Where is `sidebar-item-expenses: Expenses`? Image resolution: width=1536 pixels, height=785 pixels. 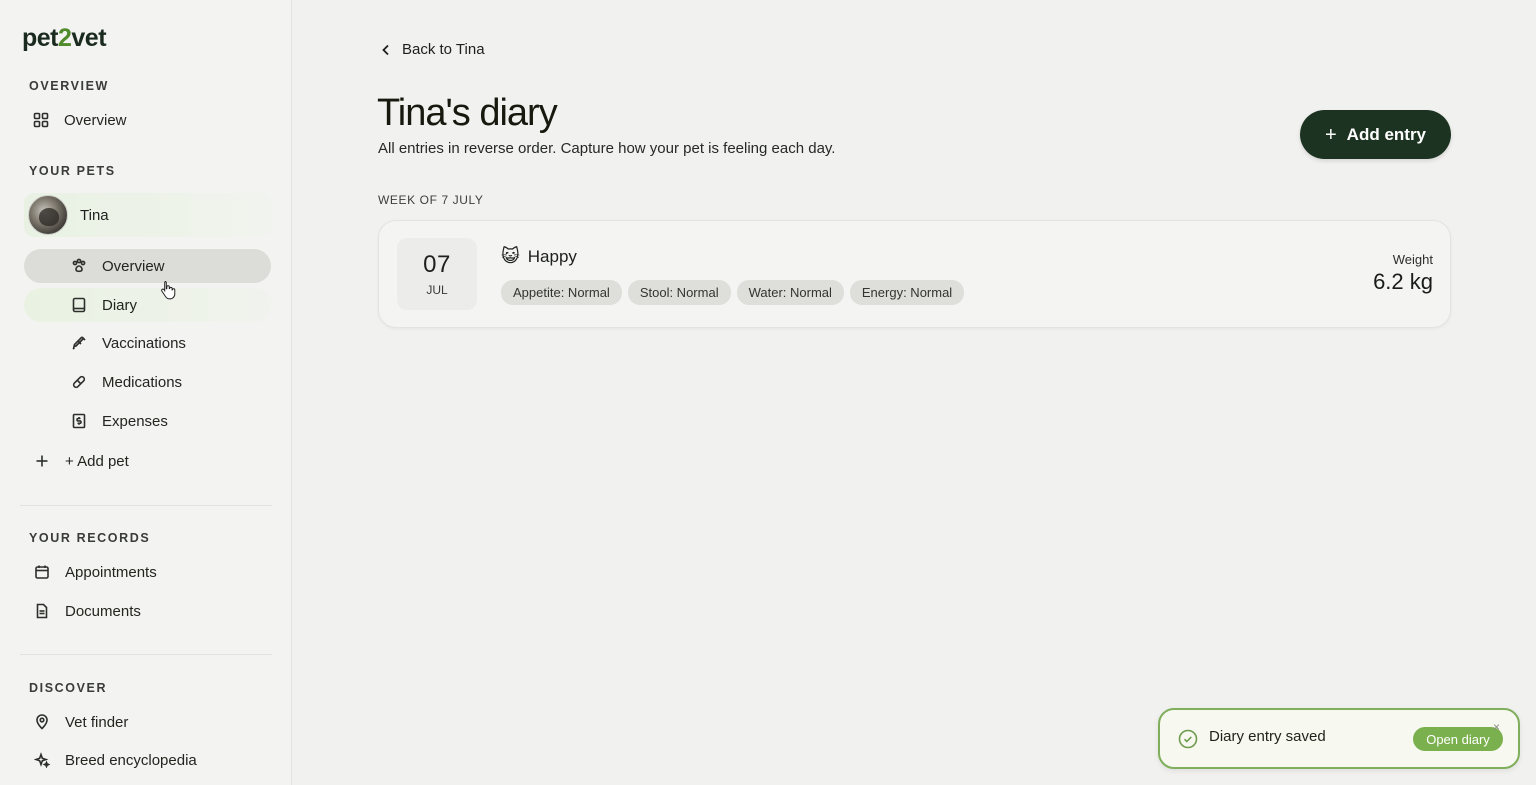 sidebar-item-expenses: Expenses is located at coordinates (147, 421).